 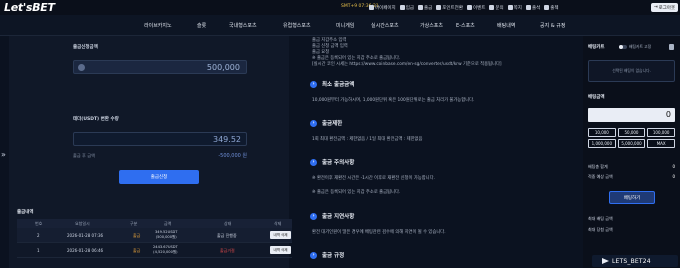 I want to click on gift-icon, so click(x=469, y=7).